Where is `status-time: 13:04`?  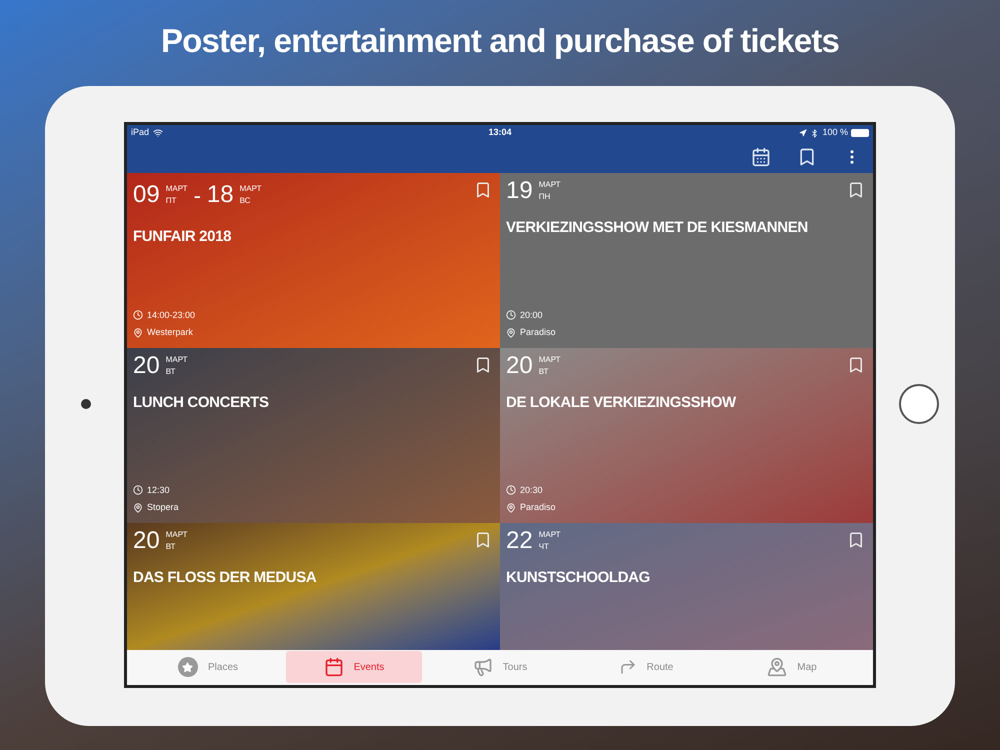
status-time: 13:04 is located at coordinates (500, 133).